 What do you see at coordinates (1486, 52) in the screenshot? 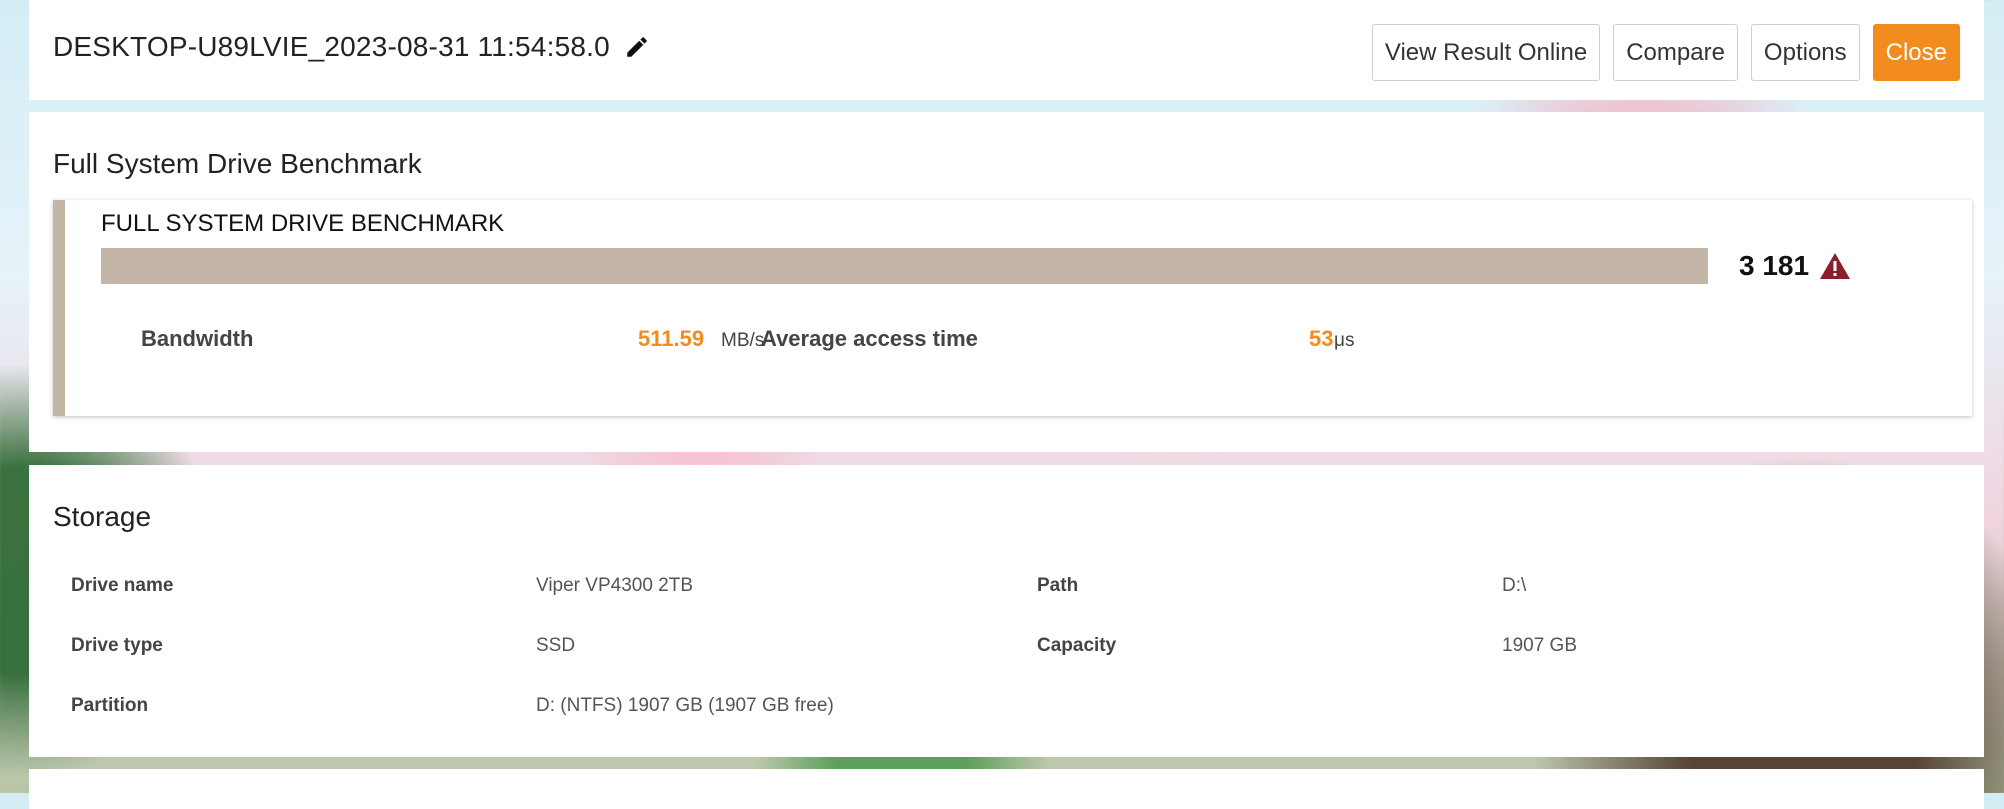
I see `view-result-online-button: View Result Online` at bounding box center [1486, 52].